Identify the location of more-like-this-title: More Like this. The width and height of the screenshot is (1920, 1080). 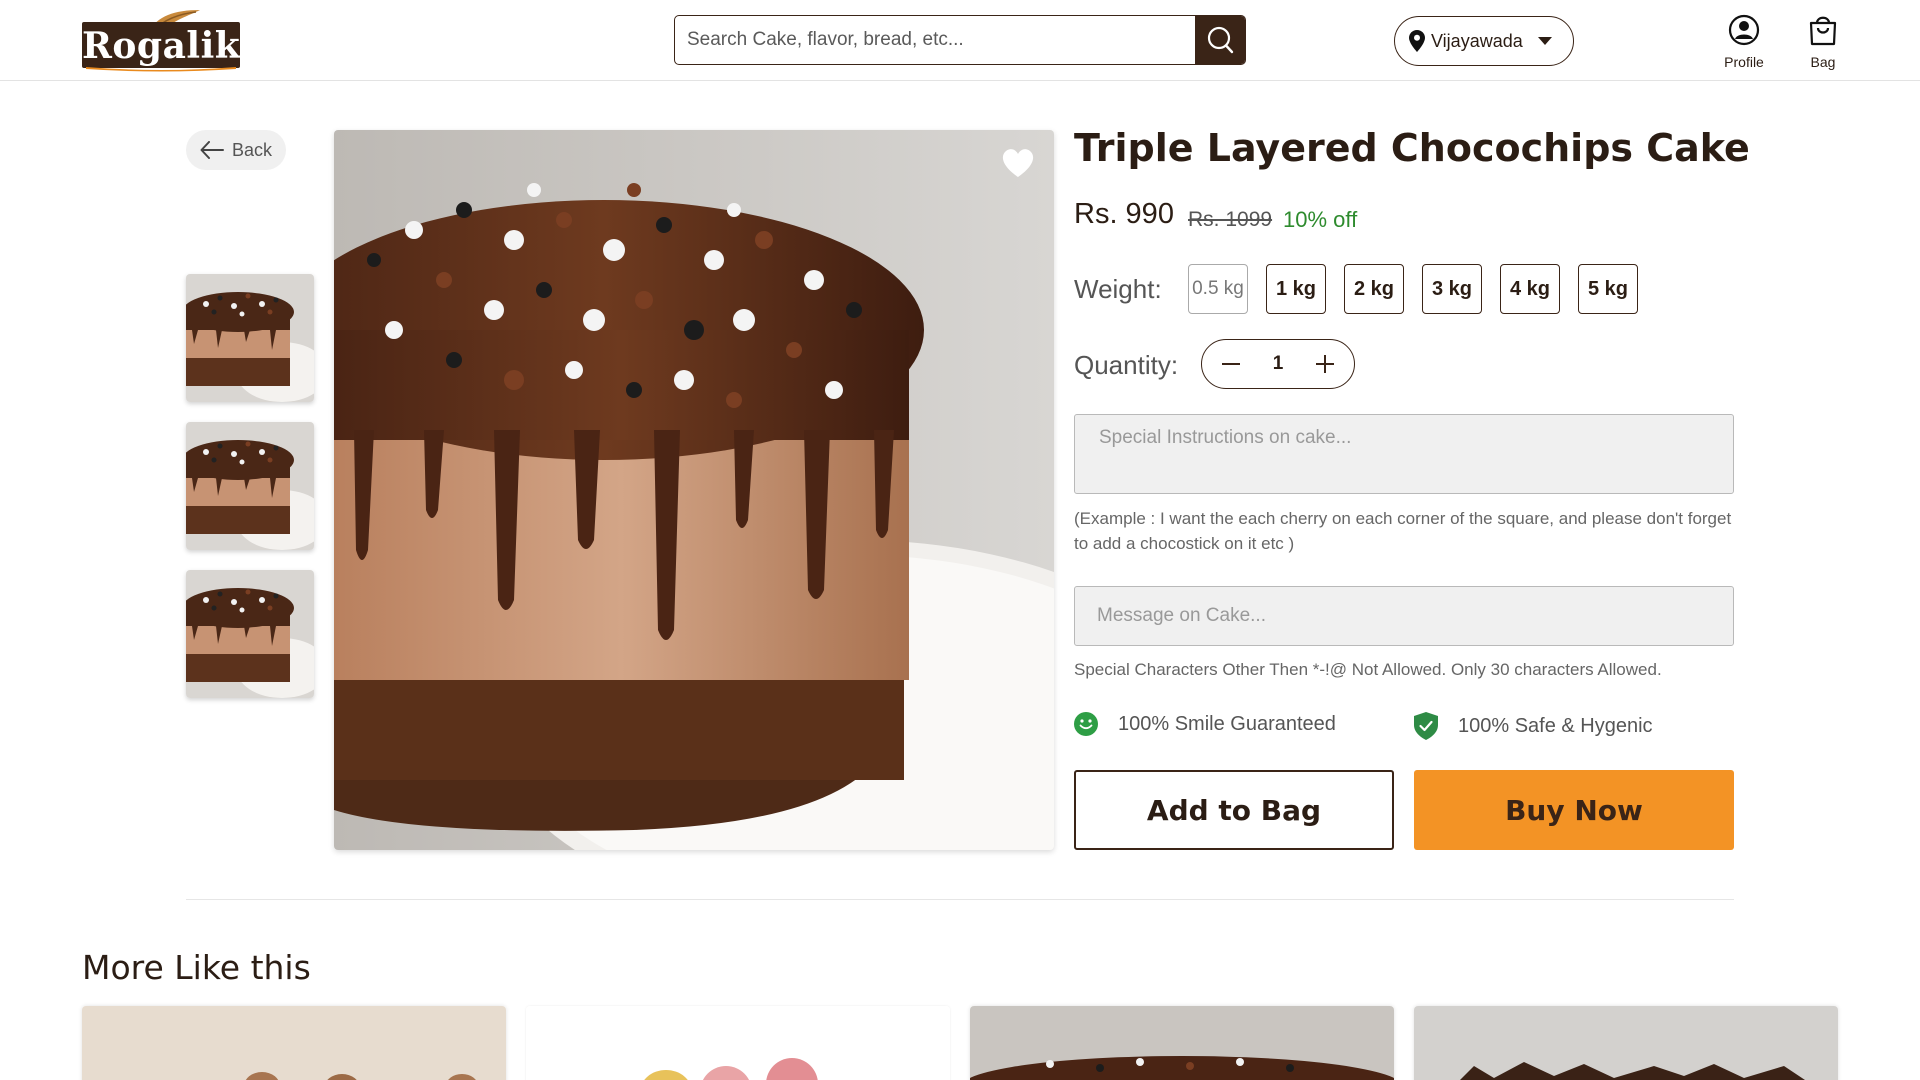
(196, 967).